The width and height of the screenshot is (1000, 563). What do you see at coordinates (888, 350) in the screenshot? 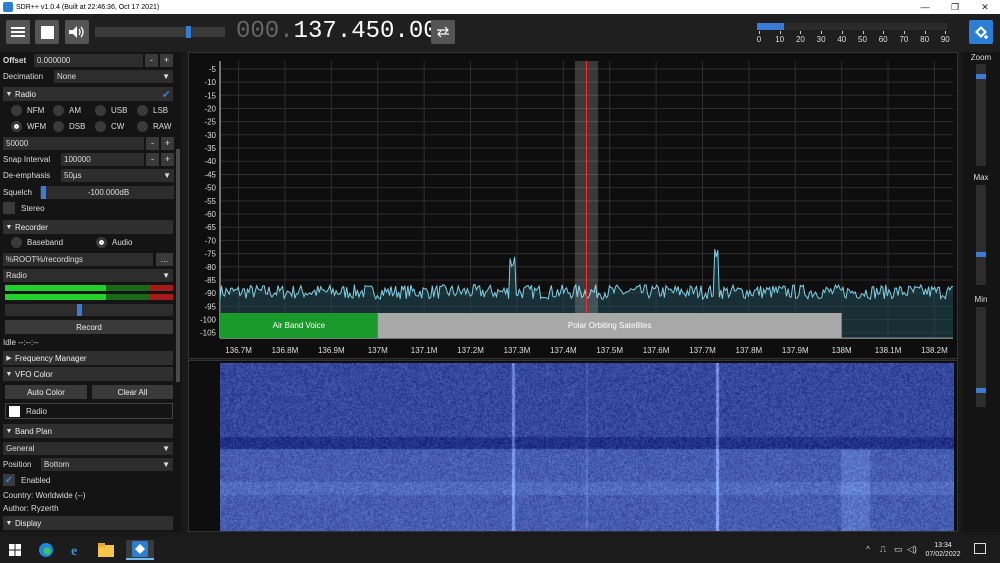
I see `x-tick-label: 138.1M` at bounding box center [888, 350].